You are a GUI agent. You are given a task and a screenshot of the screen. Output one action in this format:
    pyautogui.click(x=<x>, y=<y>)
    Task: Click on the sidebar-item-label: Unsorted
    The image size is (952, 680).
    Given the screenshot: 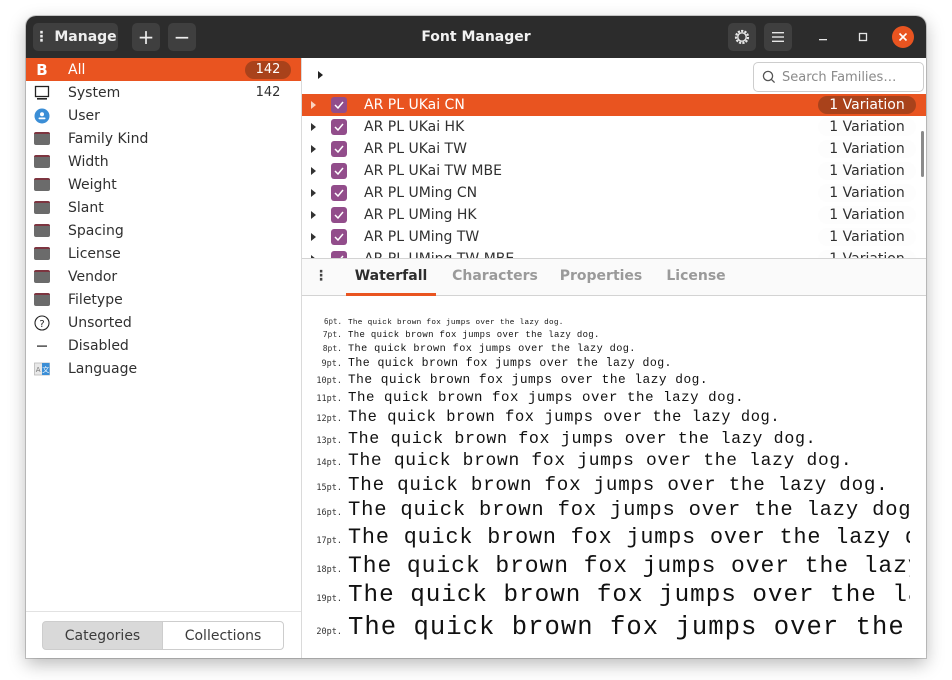 What is the action you would take?
    pyautogui.click(x=100, y=322)
    